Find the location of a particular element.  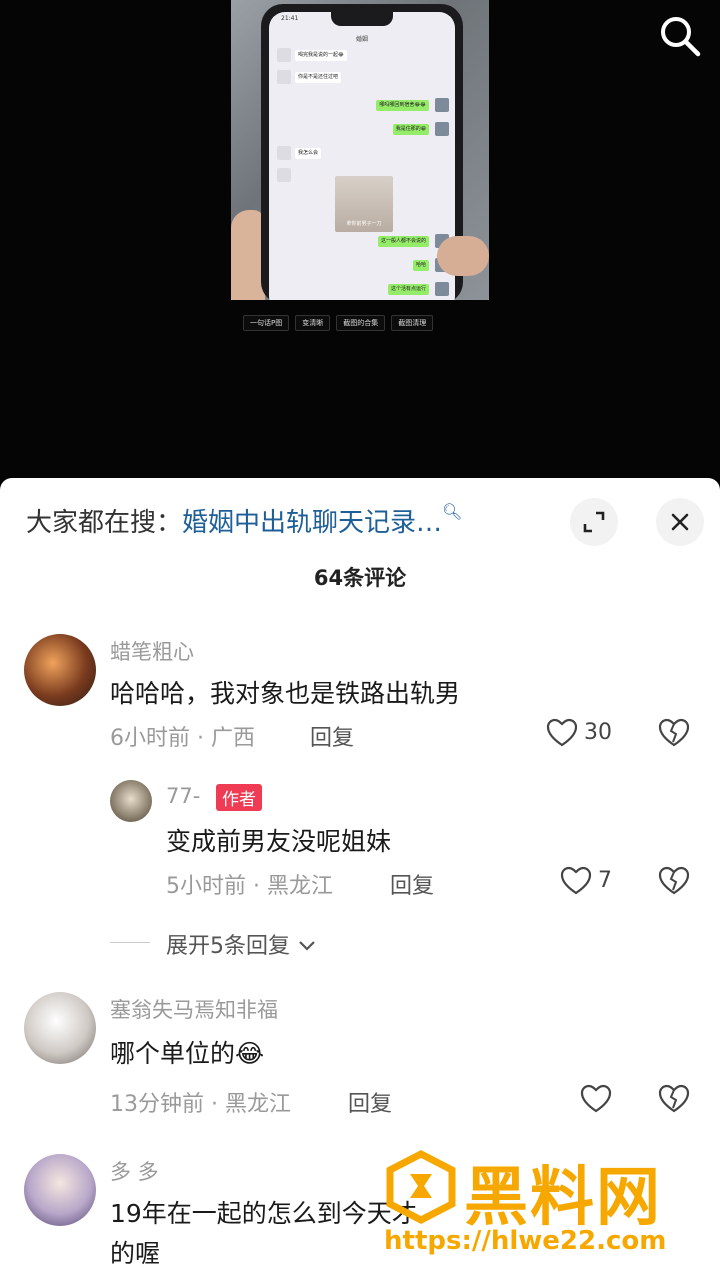

phone-time: 21:41 is located at coordinates (290, 18).